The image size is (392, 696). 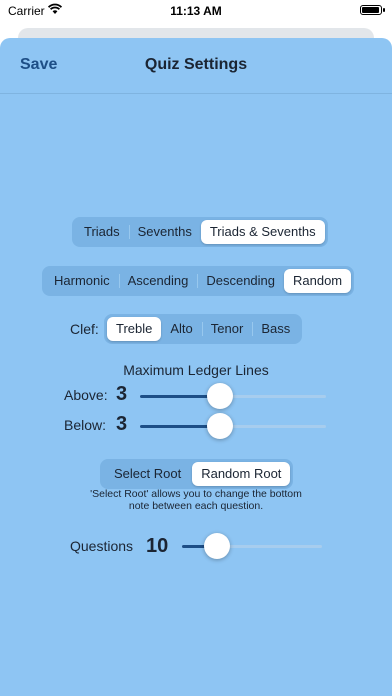 What do you see at coordinates (227, 329) in the screenshot?
I see `segment-tenor: Tenor` at bounding box center [227, 329].